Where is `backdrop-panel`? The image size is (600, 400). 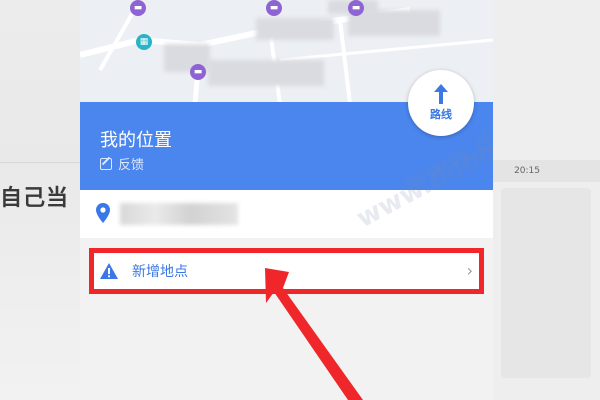
backdrop-panel is located at coordinates (546, 283).